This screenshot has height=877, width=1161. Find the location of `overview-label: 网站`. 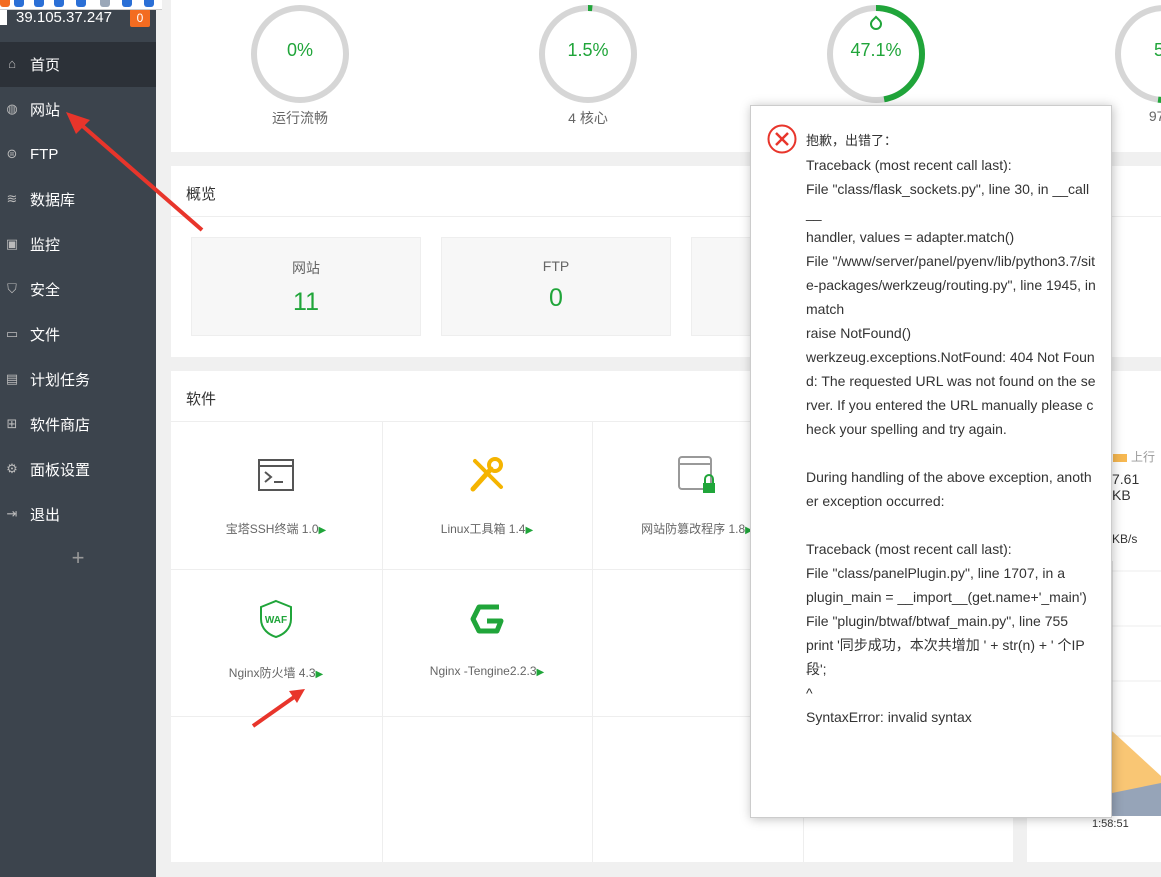

overview-label: 网站 is located at coordinates (306, 268).